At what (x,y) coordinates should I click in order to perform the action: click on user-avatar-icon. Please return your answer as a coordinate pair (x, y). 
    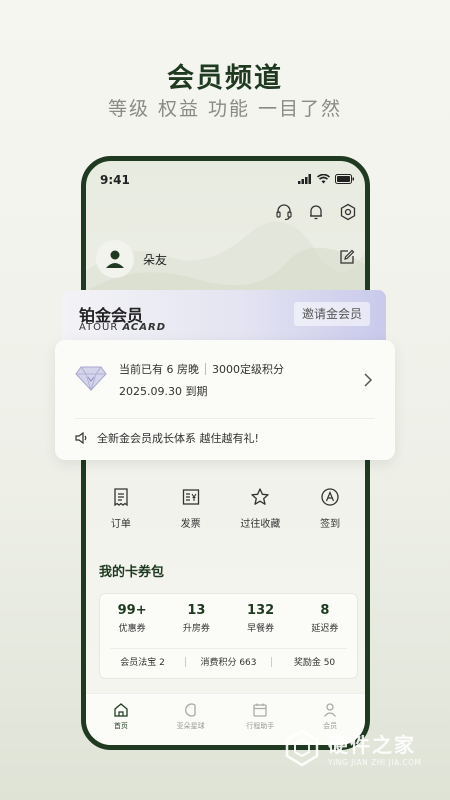
    Looking at the image, I should click on (115, 259).